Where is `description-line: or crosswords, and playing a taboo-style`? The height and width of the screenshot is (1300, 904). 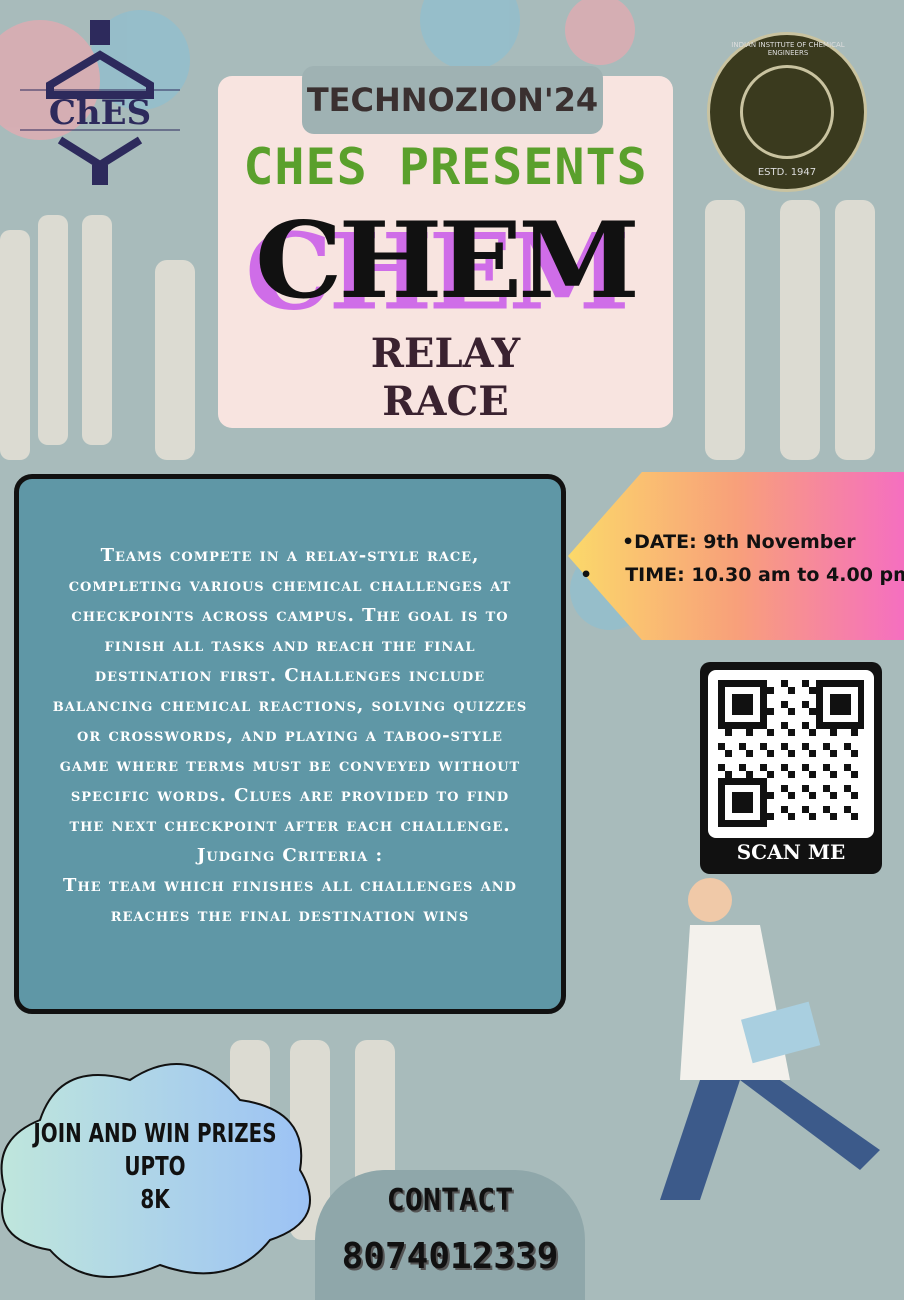
description-line: or crosswords, and playing a taboo-style is located at coordinates (290, 735).